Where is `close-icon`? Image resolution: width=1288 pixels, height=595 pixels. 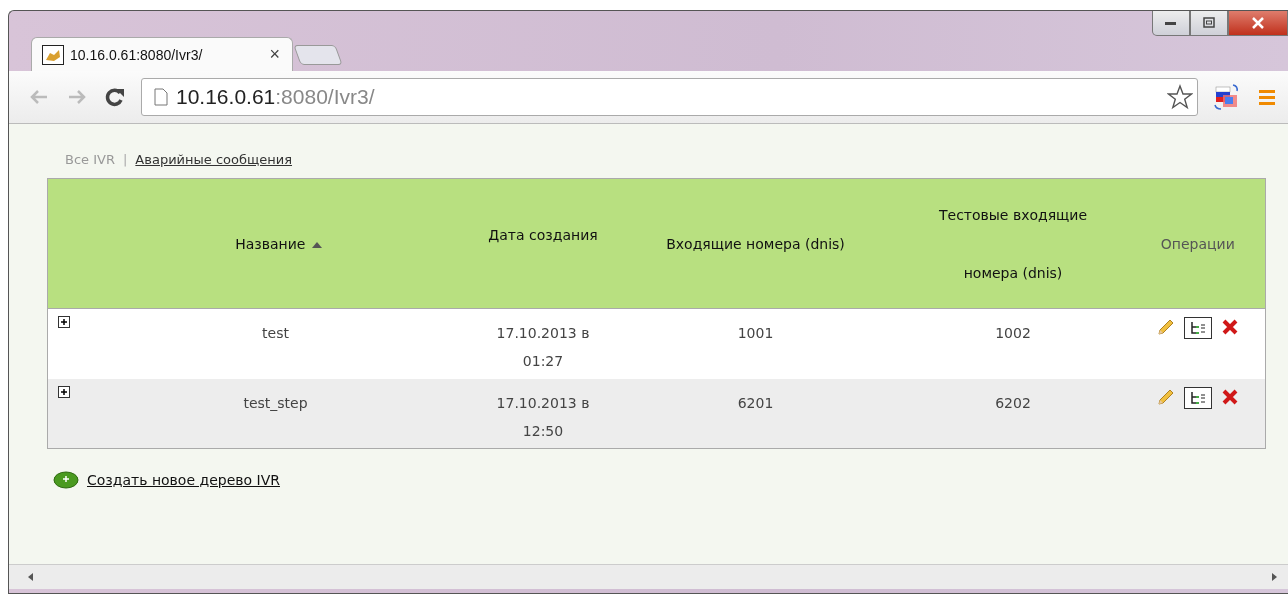 close-icon is located at coordinates (1258, 22).